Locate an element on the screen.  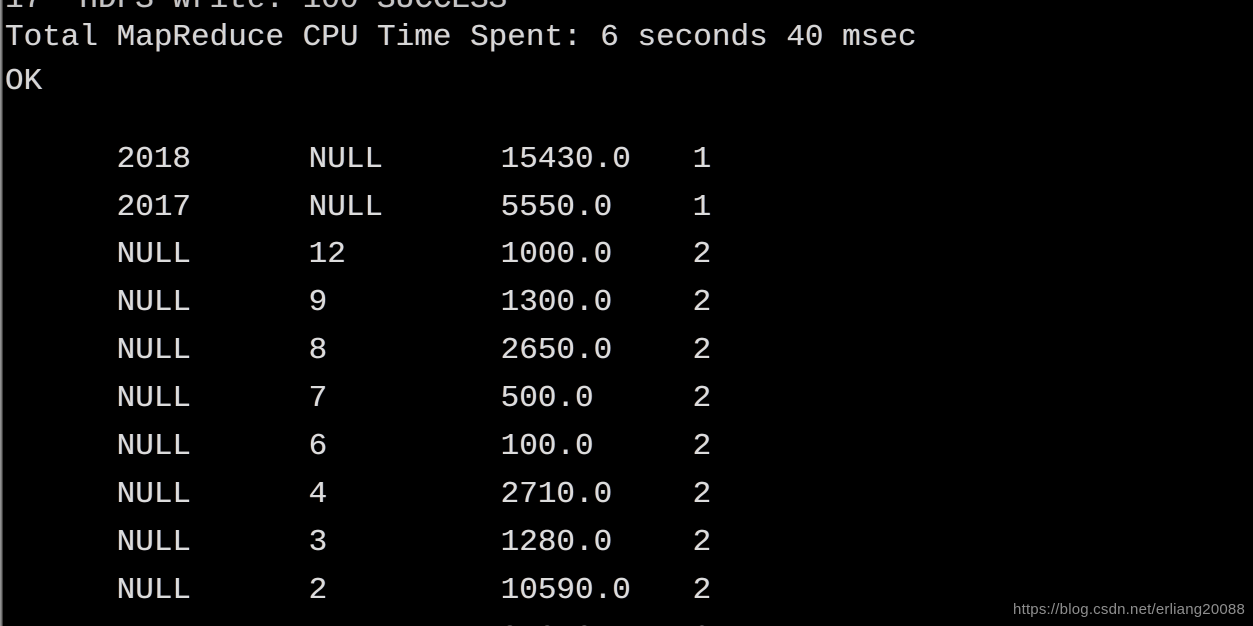
clipped-status-line: 17 HDFS Write: 100 SUCCESS is located at coordinates (256, 8).